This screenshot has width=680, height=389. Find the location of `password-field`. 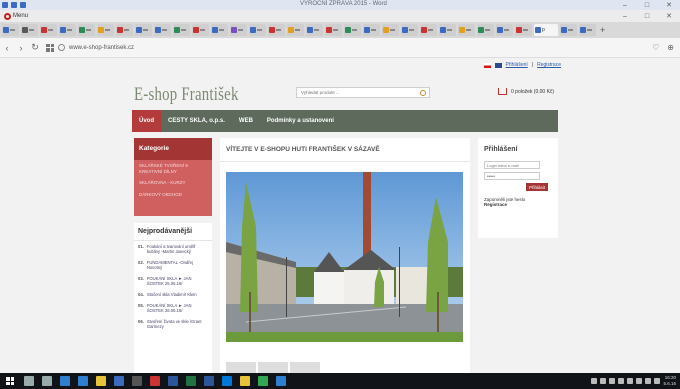

password-field is located at coordinates (512, 176).